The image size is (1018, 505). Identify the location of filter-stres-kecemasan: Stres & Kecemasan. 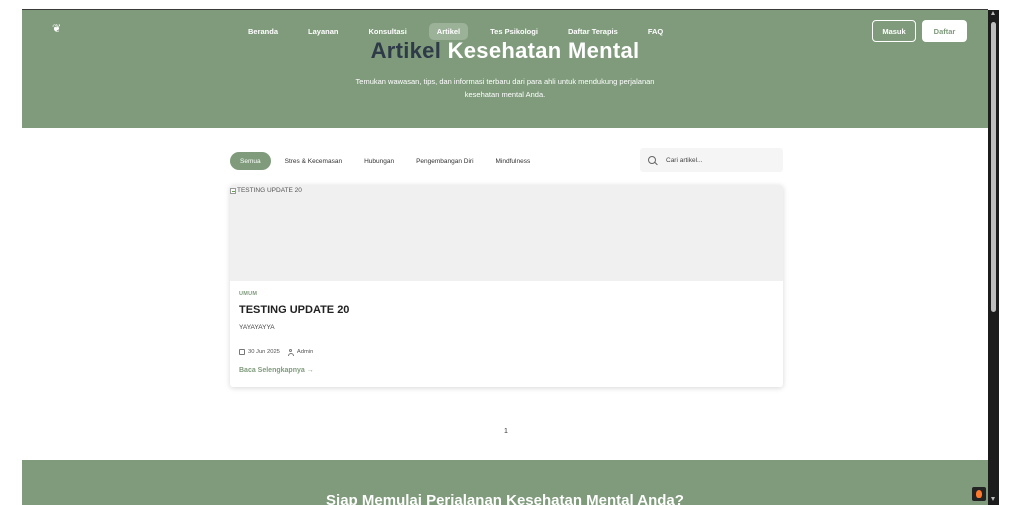
(313, 161).